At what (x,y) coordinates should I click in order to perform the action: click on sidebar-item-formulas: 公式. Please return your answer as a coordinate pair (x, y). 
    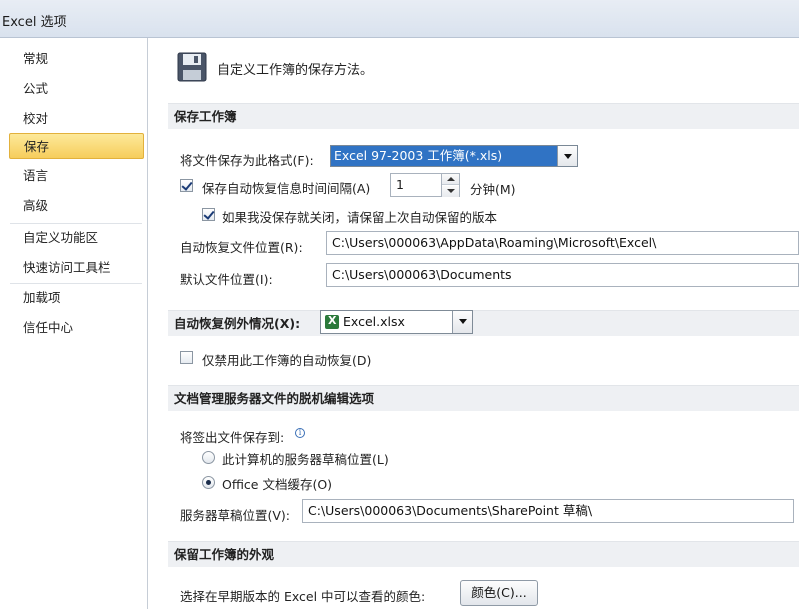
    Looking at the image, I should click on (76, 89).